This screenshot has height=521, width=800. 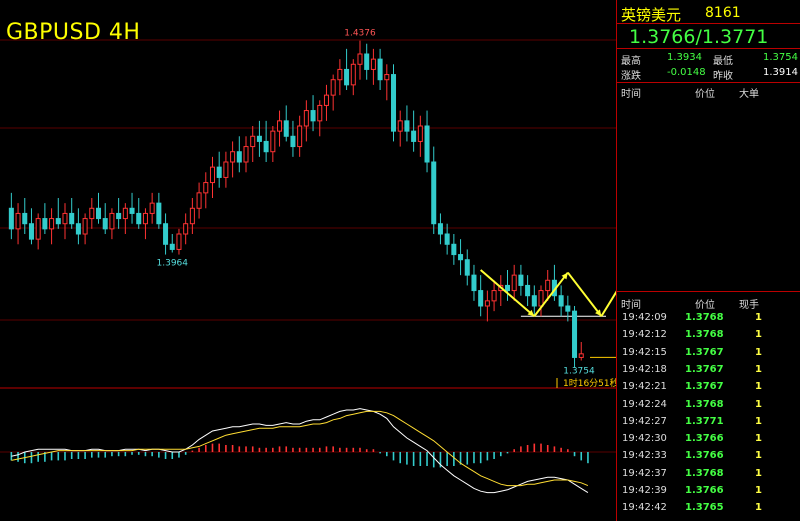 What do you see at coordinates (644, 473) in the screenshot?
I see `tick-time: 19:42:37` at bounding box center [644, 473].